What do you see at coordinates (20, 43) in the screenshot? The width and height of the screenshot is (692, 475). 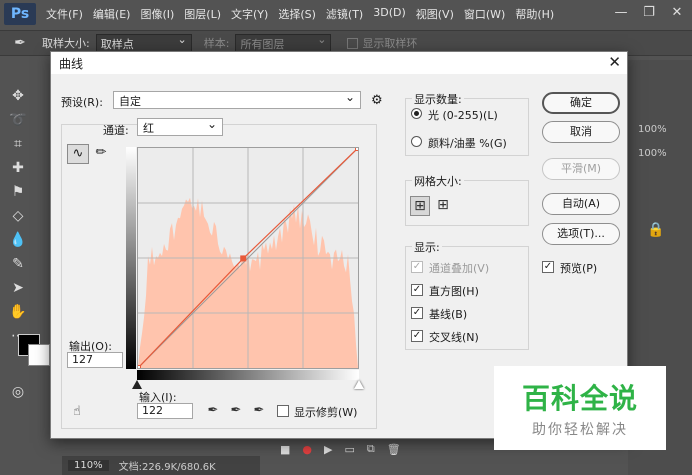 I see `eyedropper-tool-icon: ✒` at bounding box center [20, 43].